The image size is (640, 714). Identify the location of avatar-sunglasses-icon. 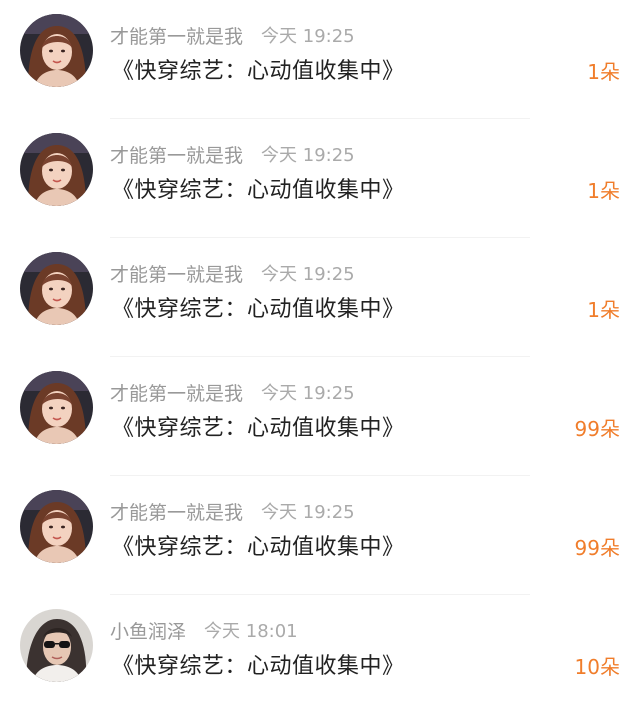
(56, 645).